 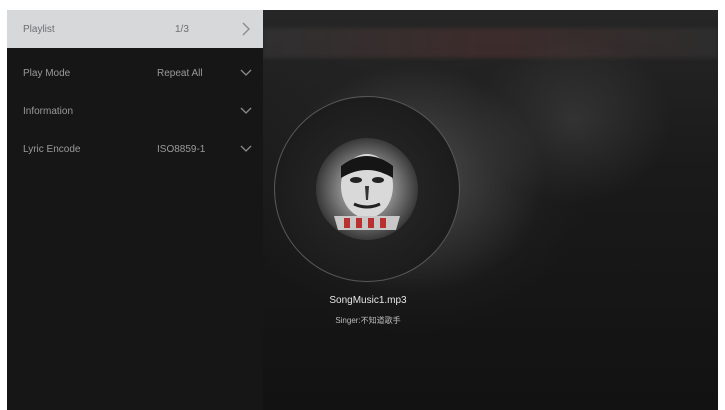 I want to click on sidebar-item-value: 1/3, so click(x=182, y=29).